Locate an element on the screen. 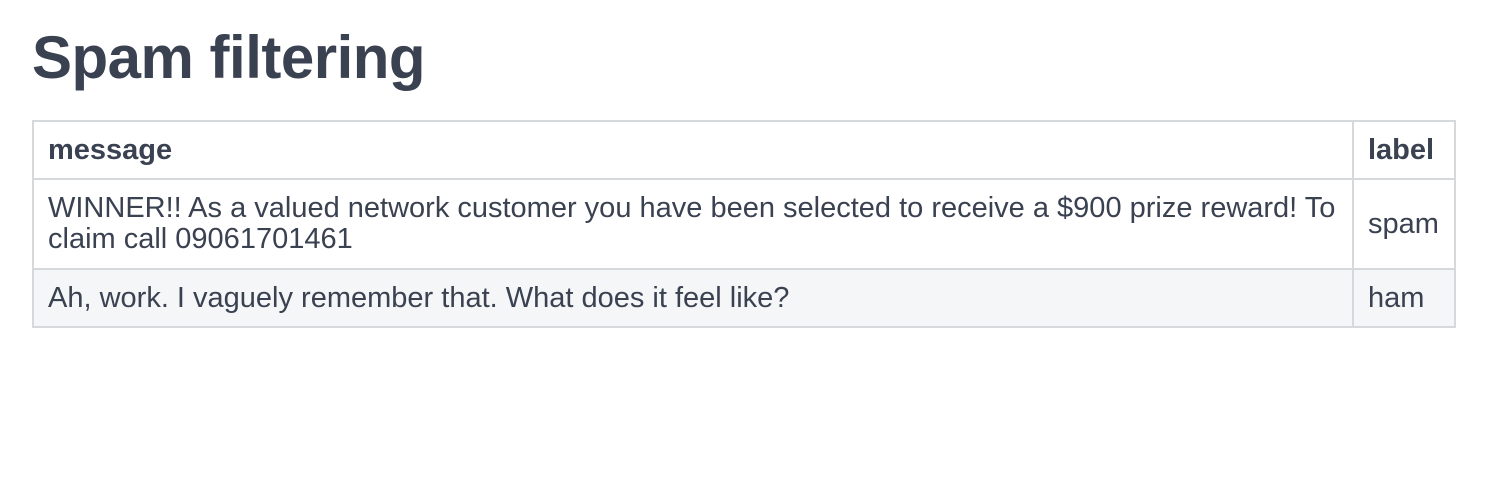 The height and width of the screenshot is (496, 1494). table-header: message label is located at coordinates (744, 150).